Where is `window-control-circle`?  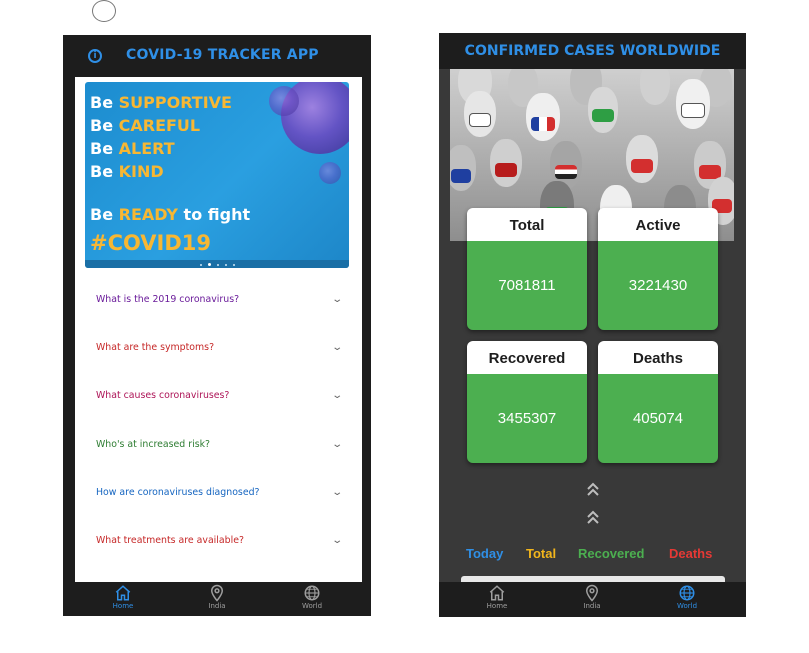 window-control-circle is located at coordinates (104, 11).